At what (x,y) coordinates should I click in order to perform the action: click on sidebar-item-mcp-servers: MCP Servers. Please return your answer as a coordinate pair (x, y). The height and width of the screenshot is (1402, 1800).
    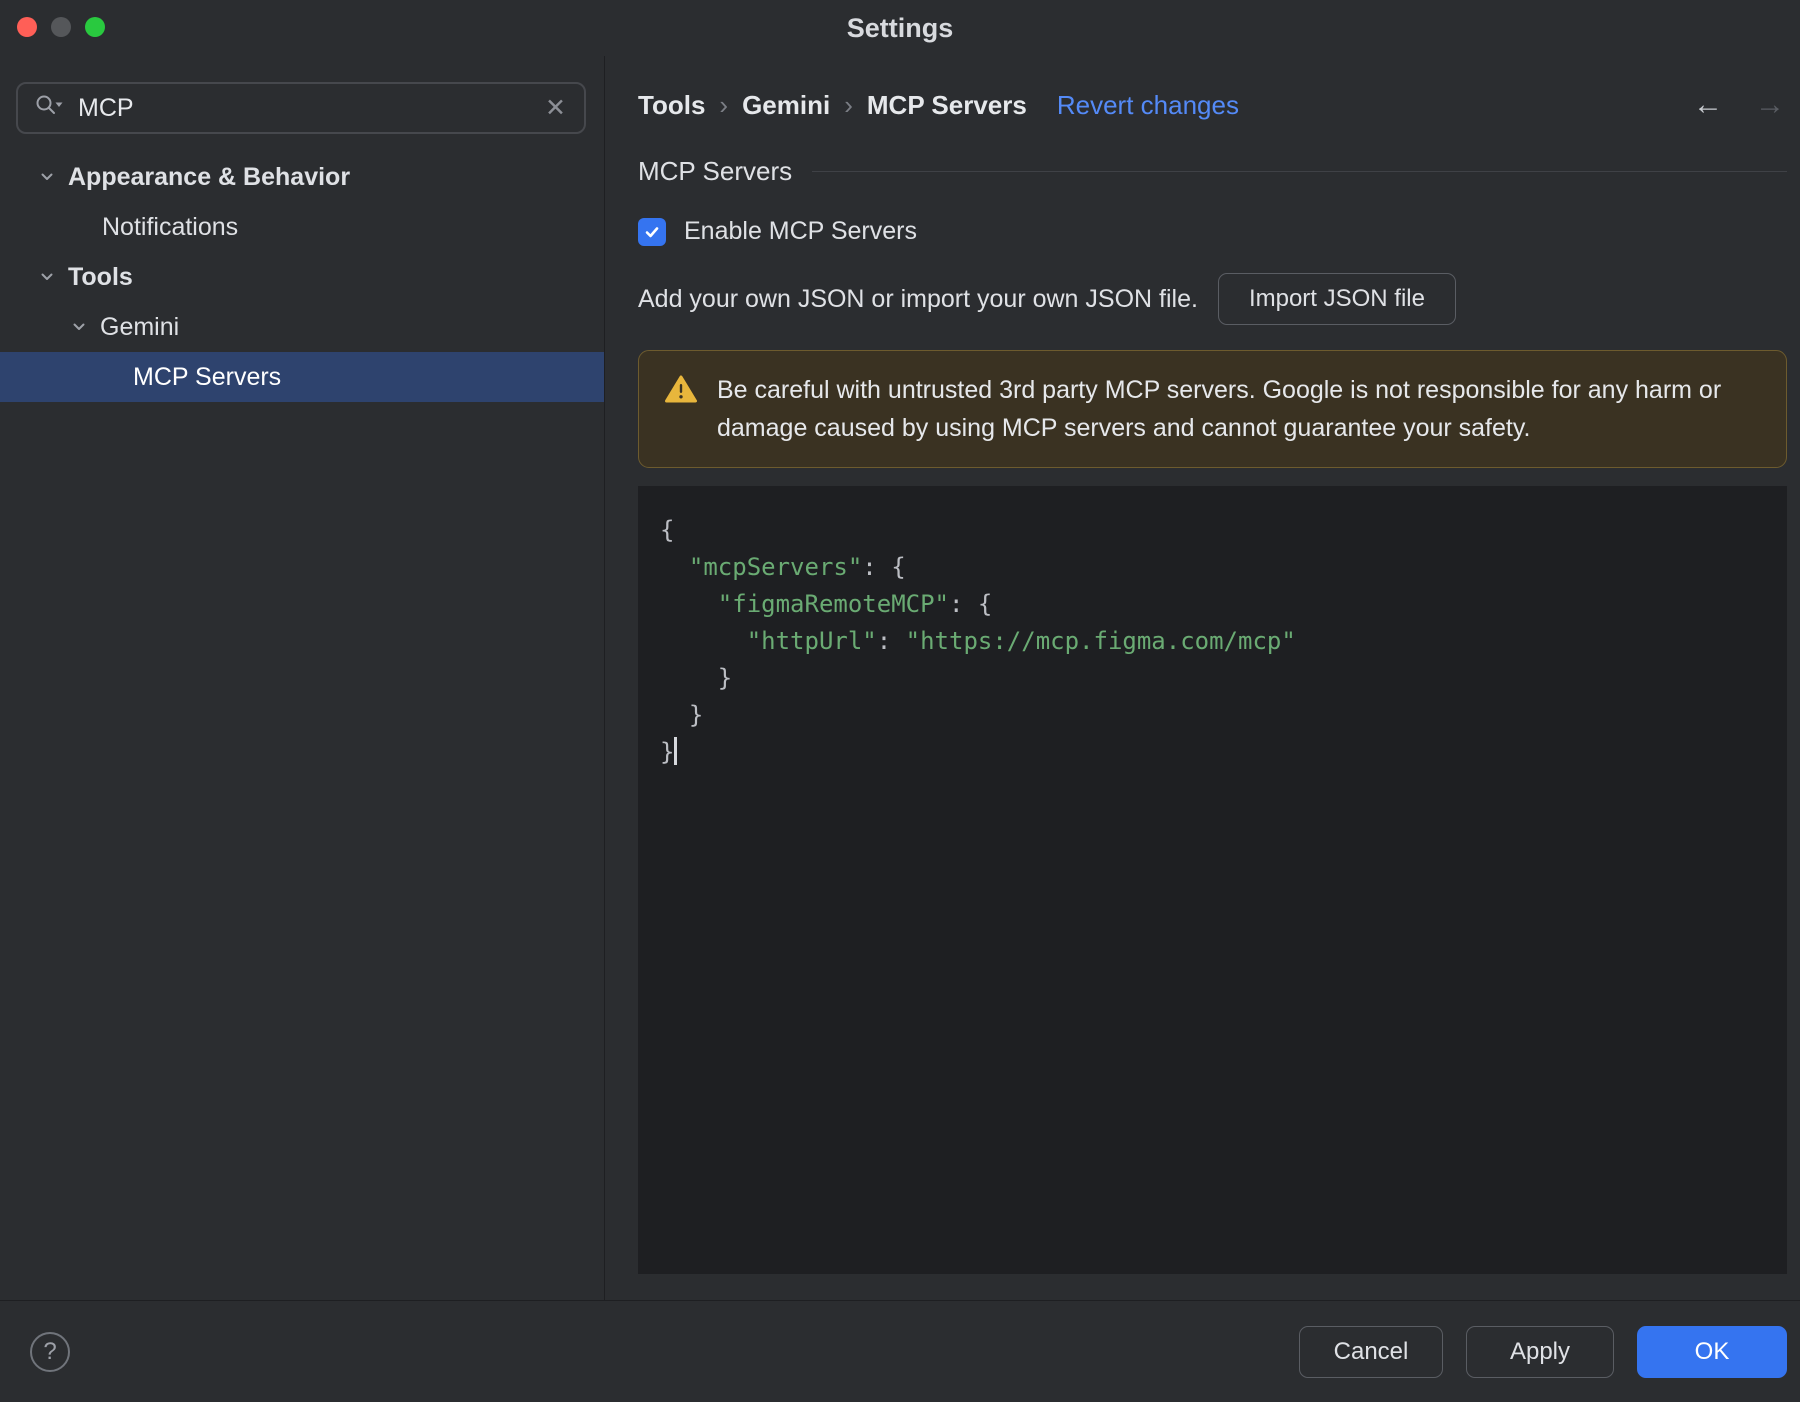
    Looking at the image, I should click on (302, 377).